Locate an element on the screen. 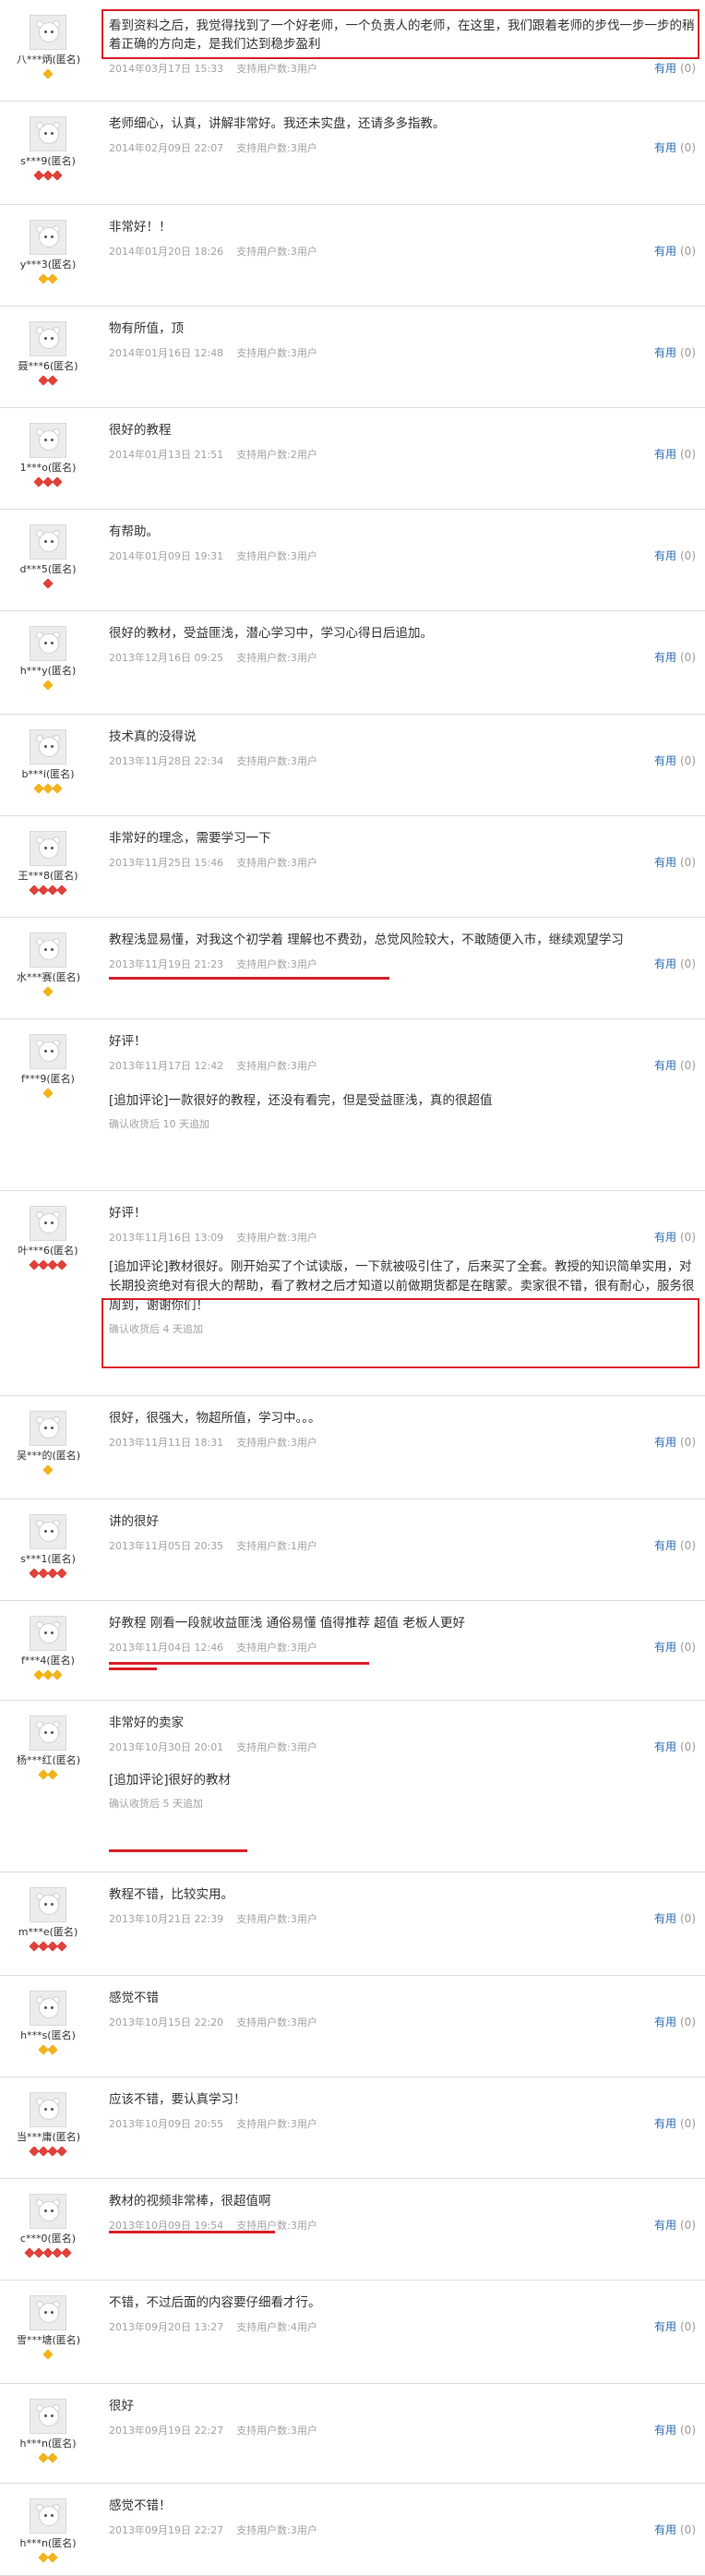  reviewer-name: 1***o(匿名) is located at coordinates (48, 468).